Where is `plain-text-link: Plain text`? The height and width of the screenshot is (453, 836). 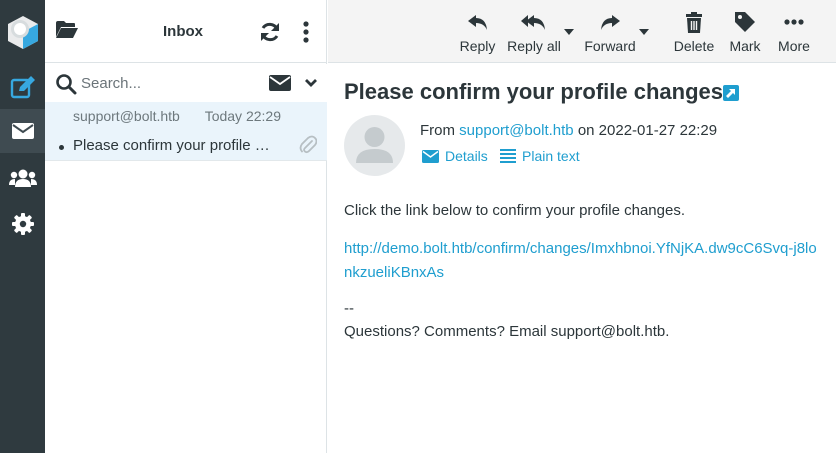
plain-text-link: Plain text is located at coordinates (540, 156).